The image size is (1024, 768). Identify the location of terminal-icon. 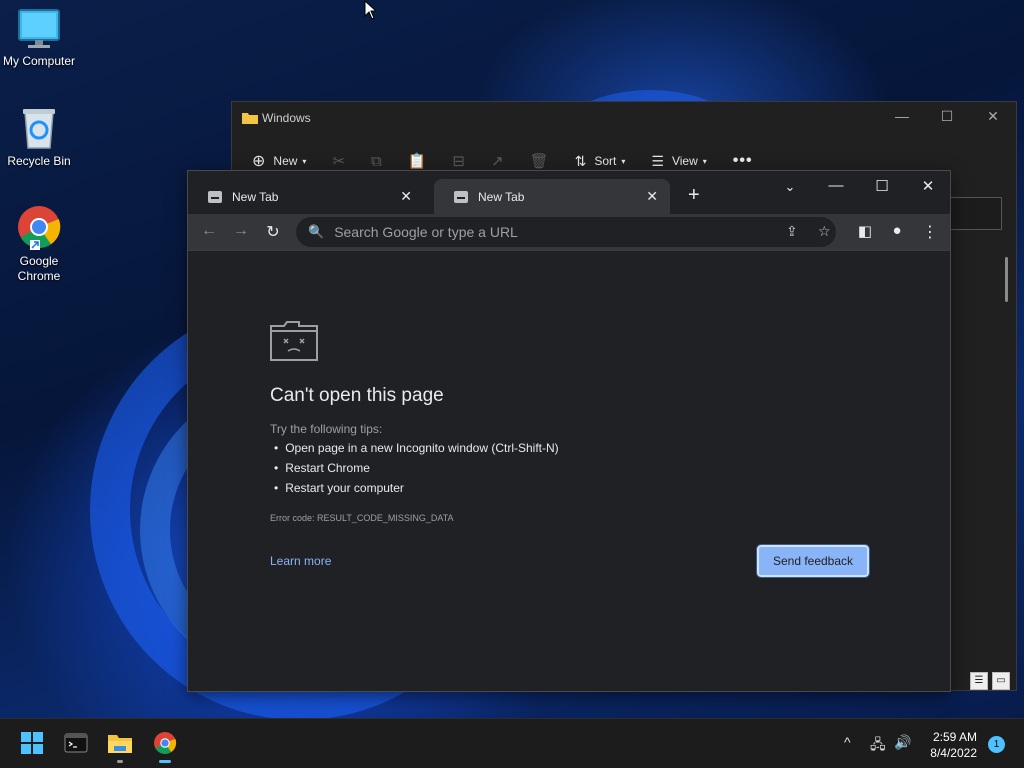
(76, 743).